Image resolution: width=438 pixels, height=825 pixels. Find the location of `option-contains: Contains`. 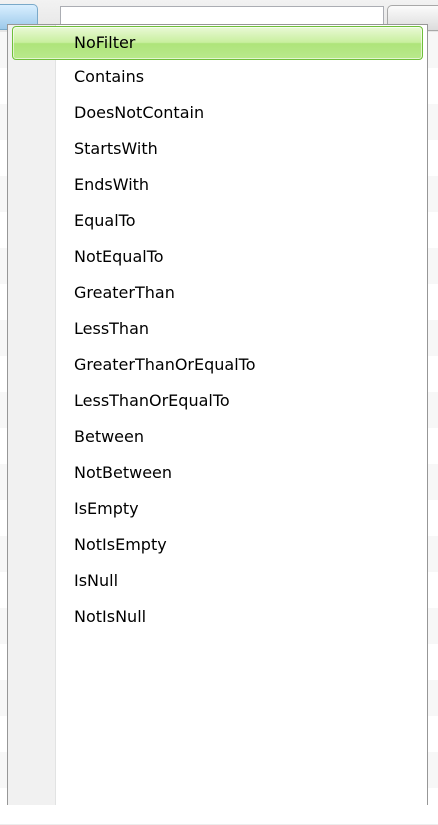

option-contains: Contains is located at coordinates (217, 78).